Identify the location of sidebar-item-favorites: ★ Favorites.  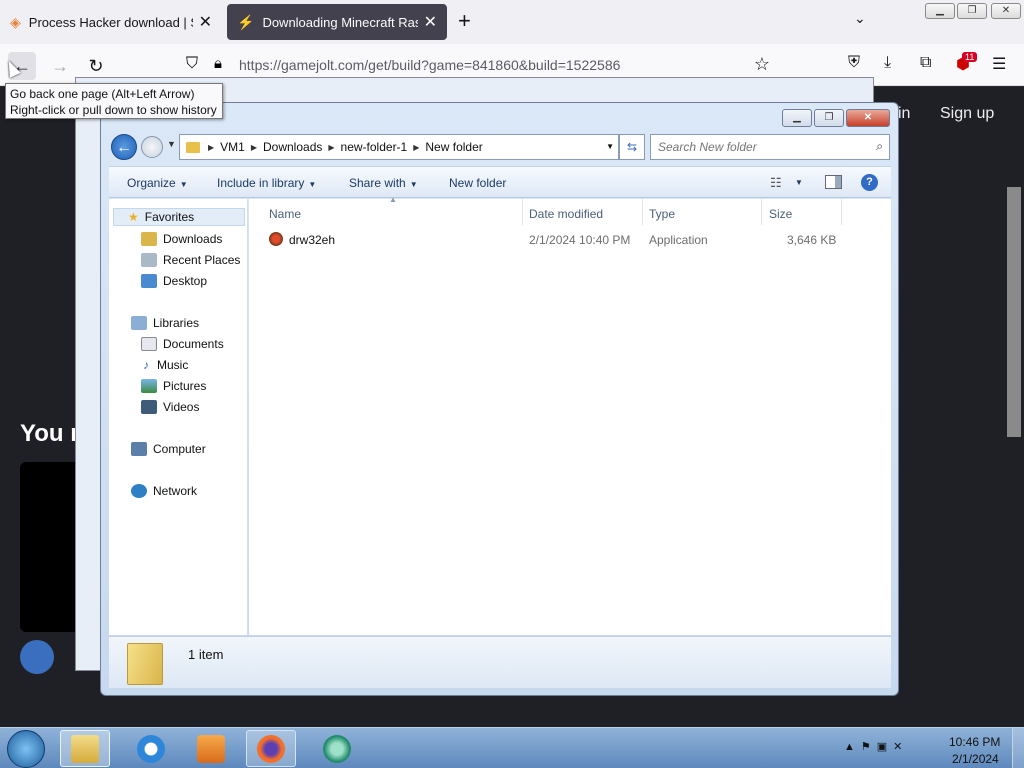
(179, 217).